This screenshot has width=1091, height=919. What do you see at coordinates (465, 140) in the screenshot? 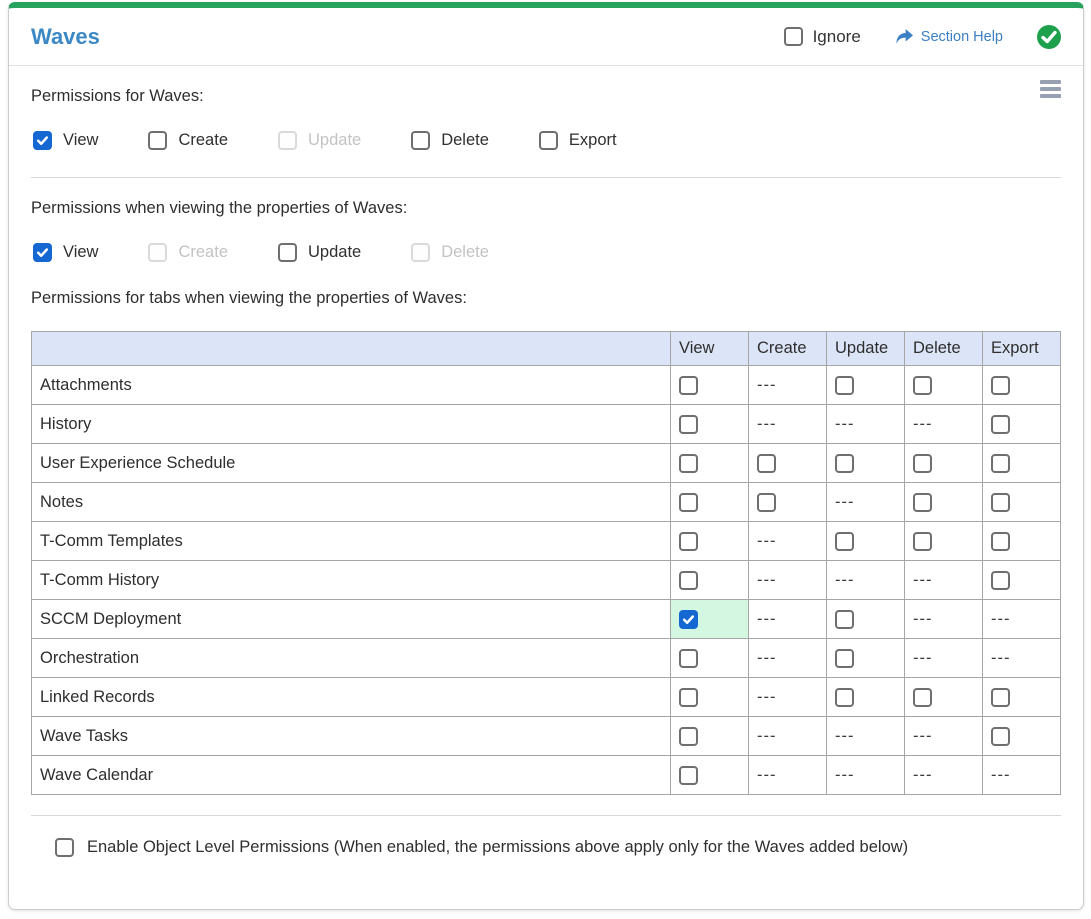
I see `permission-label: Delete` at bounding box center [465, 140].